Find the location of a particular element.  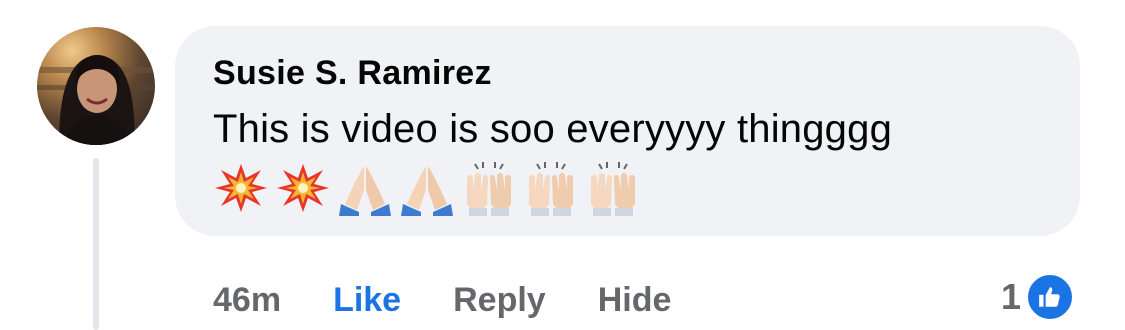

comment-timestamp: 46m is located at coordinates (247, 300).